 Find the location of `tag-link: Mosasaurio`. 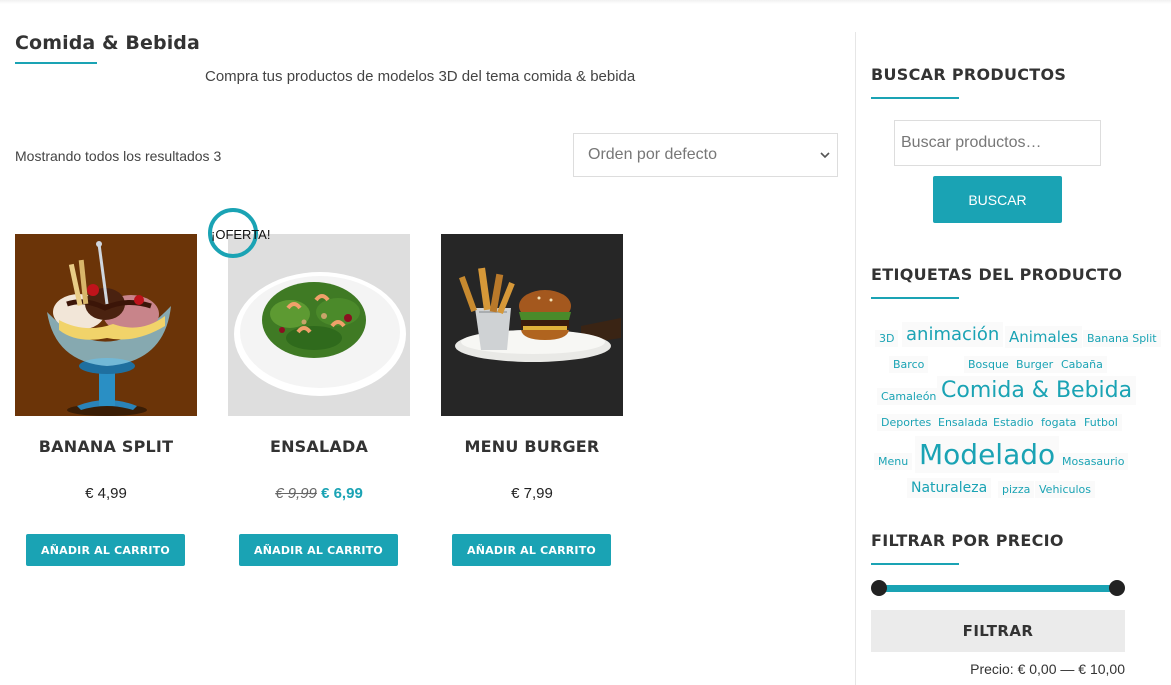

tag-link: Mosasaurio is located at coordinates (1093, 461).